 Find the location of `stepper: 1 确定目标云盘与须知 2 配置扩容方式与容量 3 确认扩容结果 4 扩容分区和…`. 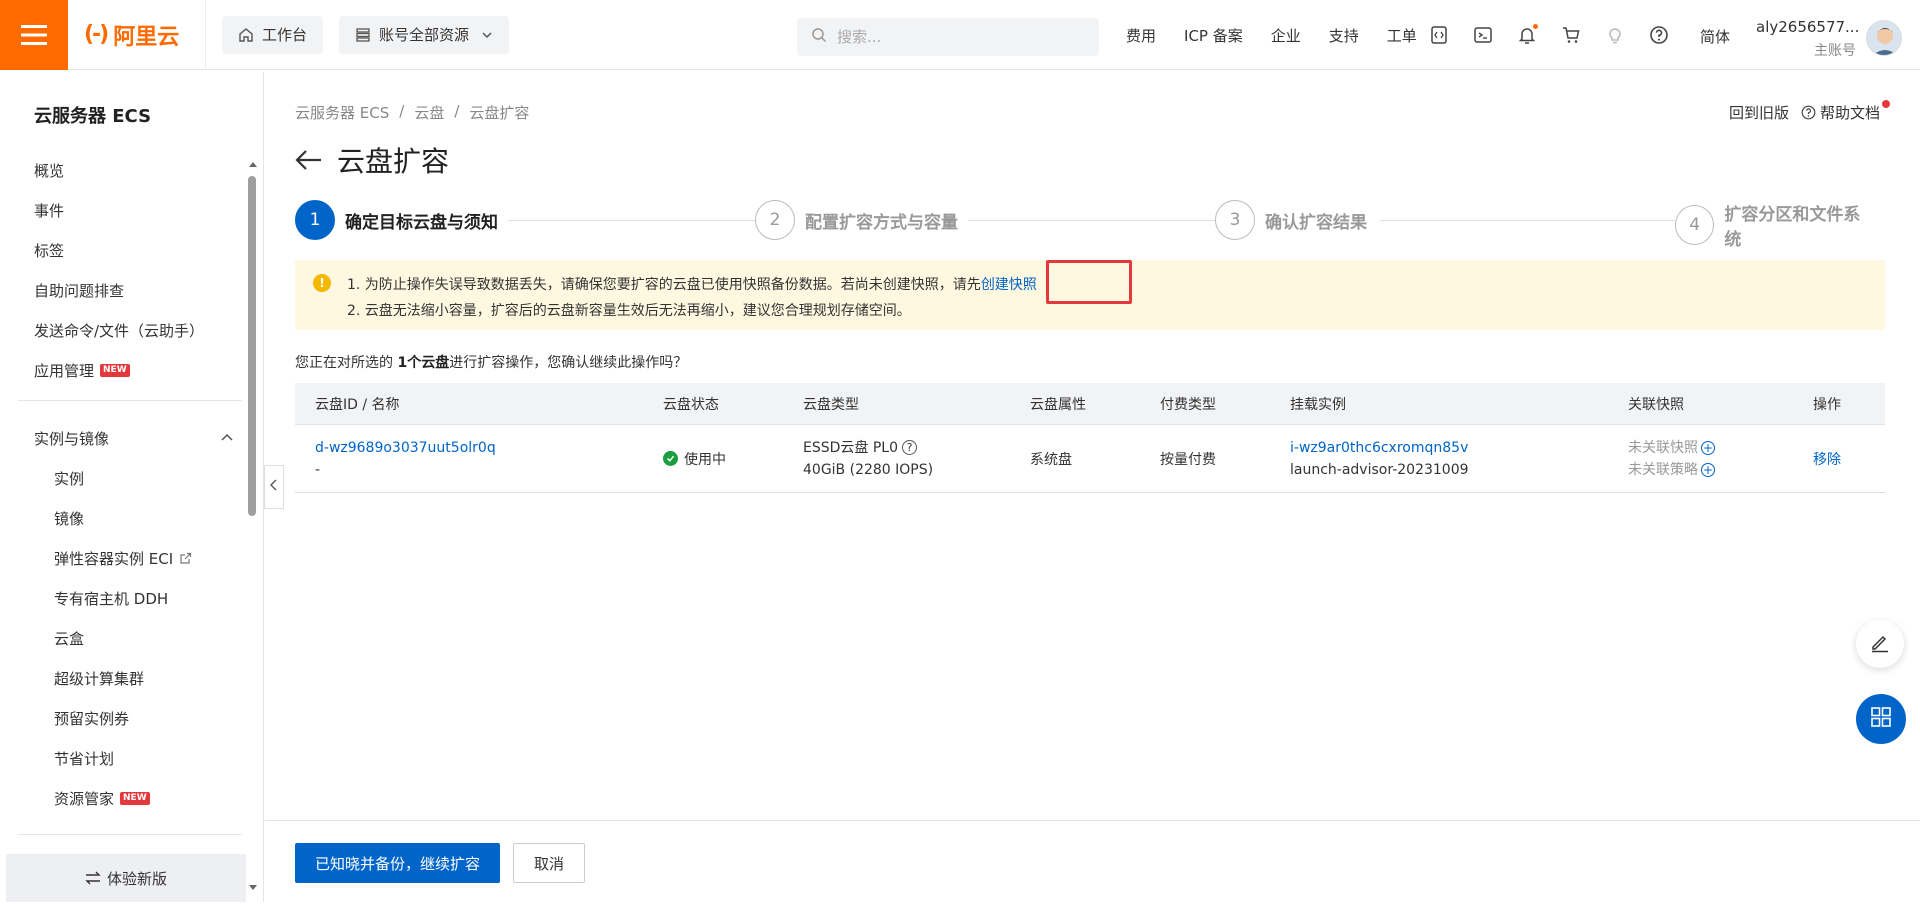

stepper: 1 确定目标云盘与须知 2 配置扩容方式与容量 3 确认扩容结果 4 扩容分区和… is located at coordinates (1090, 225).